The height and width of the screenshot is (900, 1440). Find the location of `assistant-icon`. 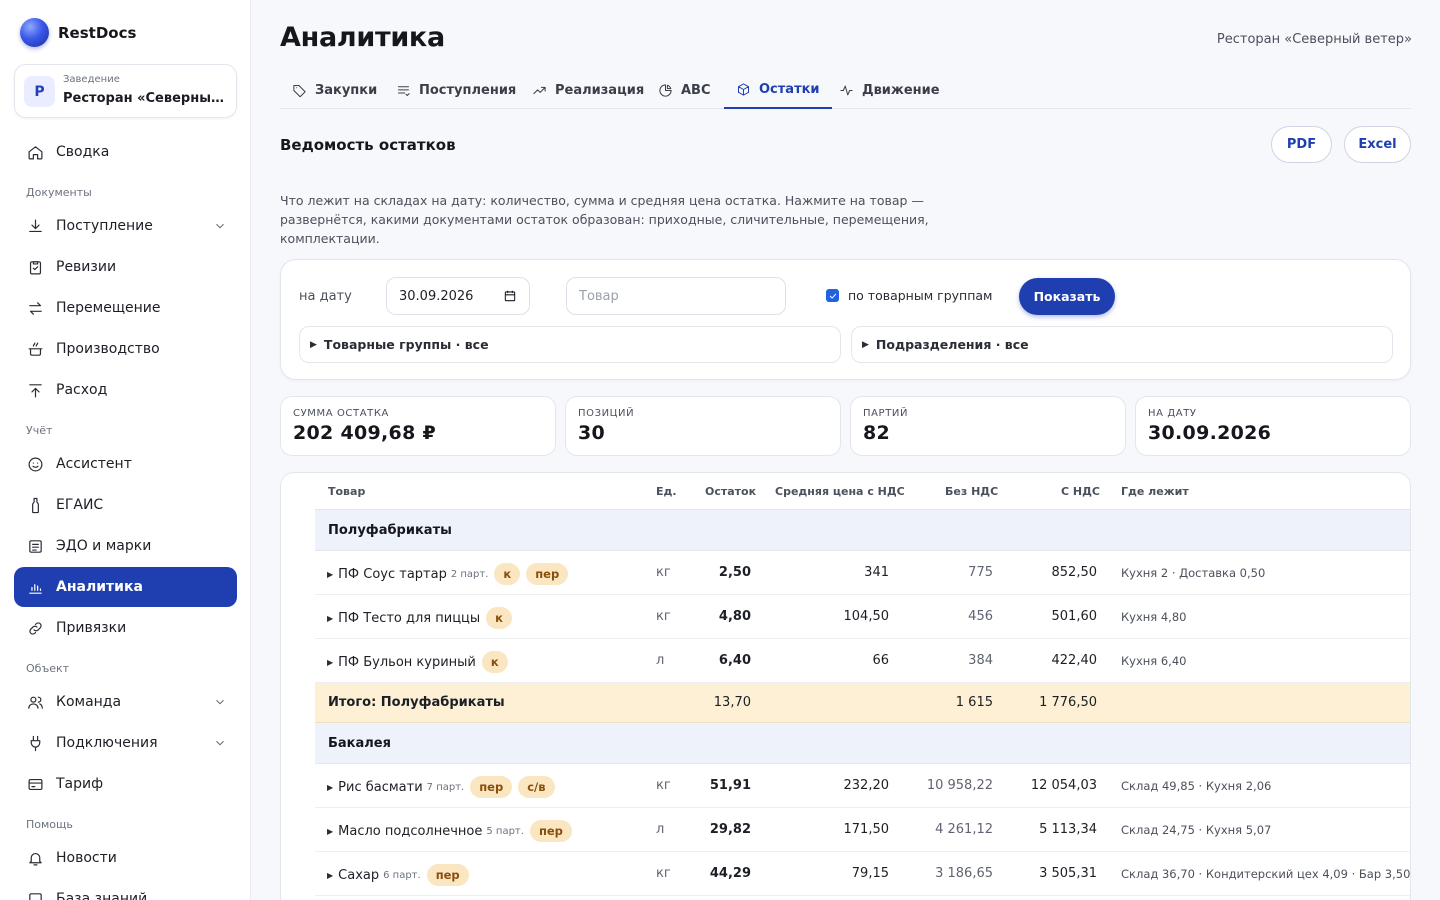

assistant-icon is located at coordinates (35, 464).